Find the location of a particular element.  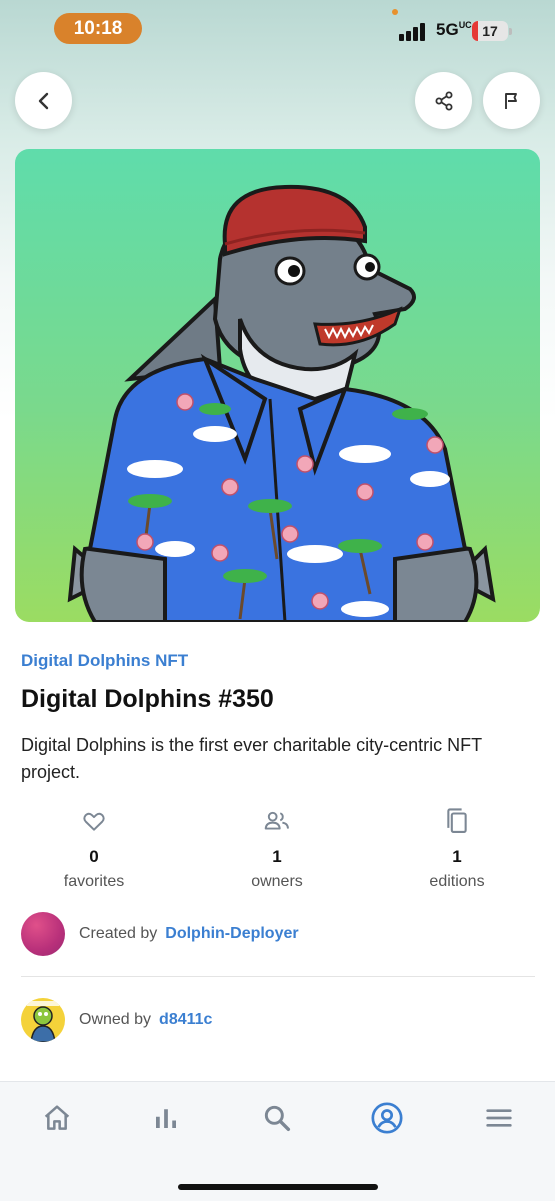

favorites-label: favorites is located at coordinates (94, 881).